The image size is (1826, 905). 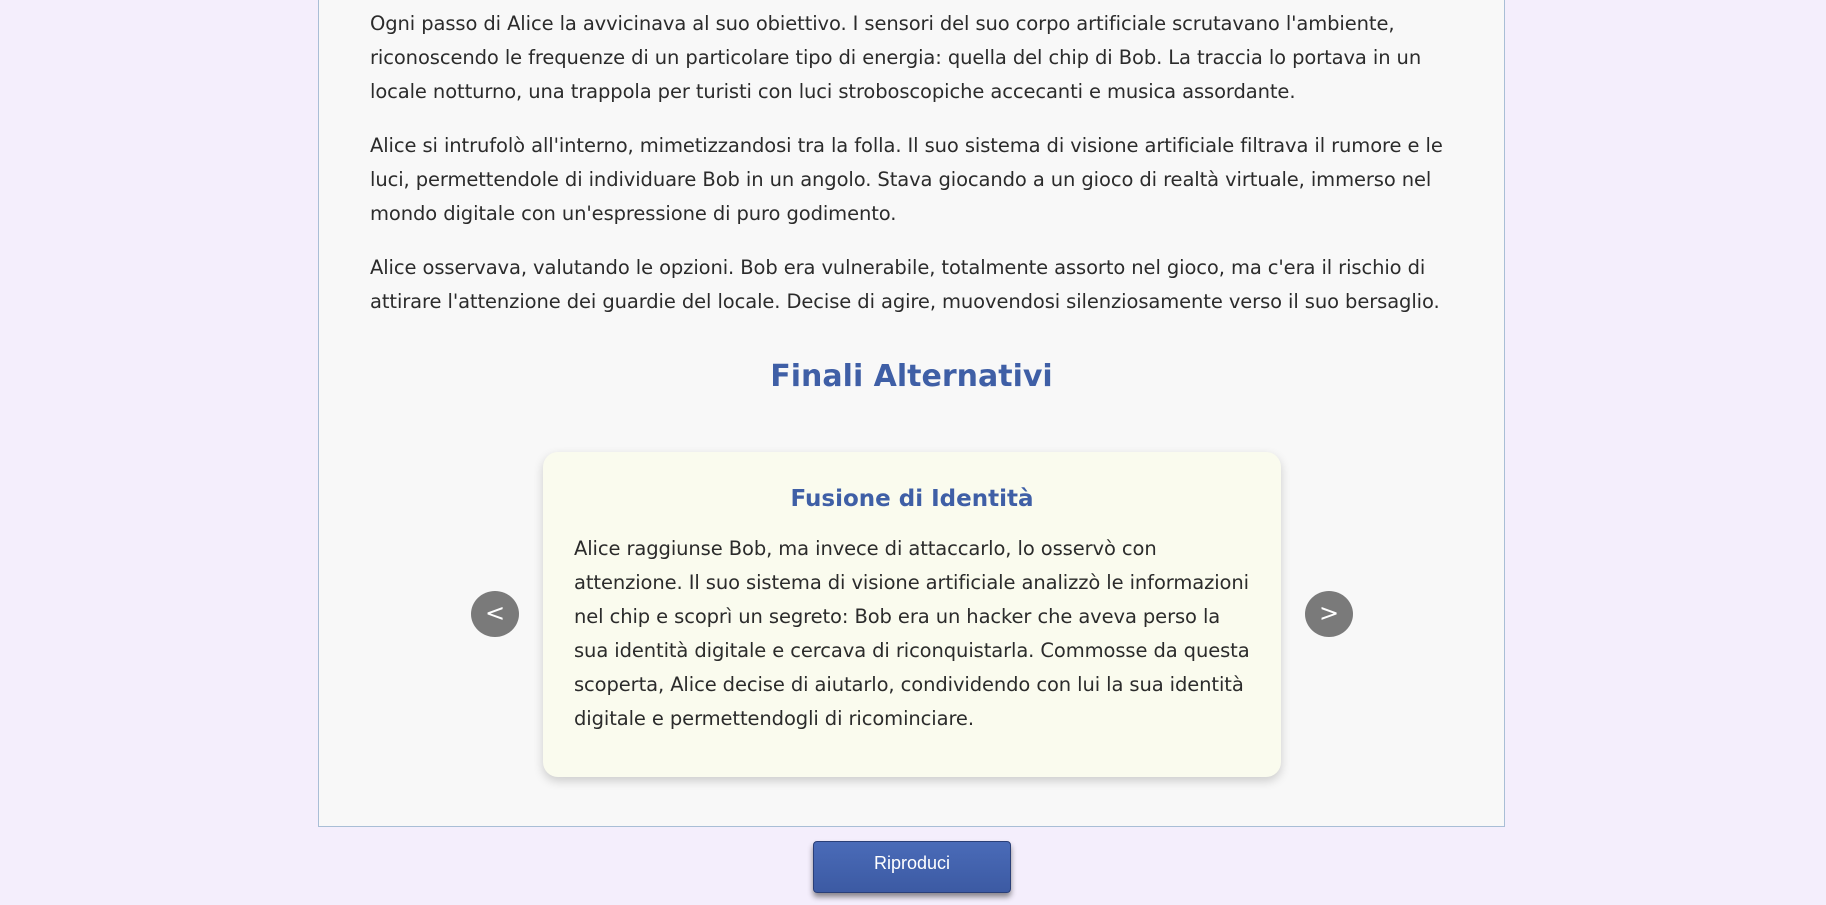 I want to click on previous-ending-button: <, so click(x=495, y=614).